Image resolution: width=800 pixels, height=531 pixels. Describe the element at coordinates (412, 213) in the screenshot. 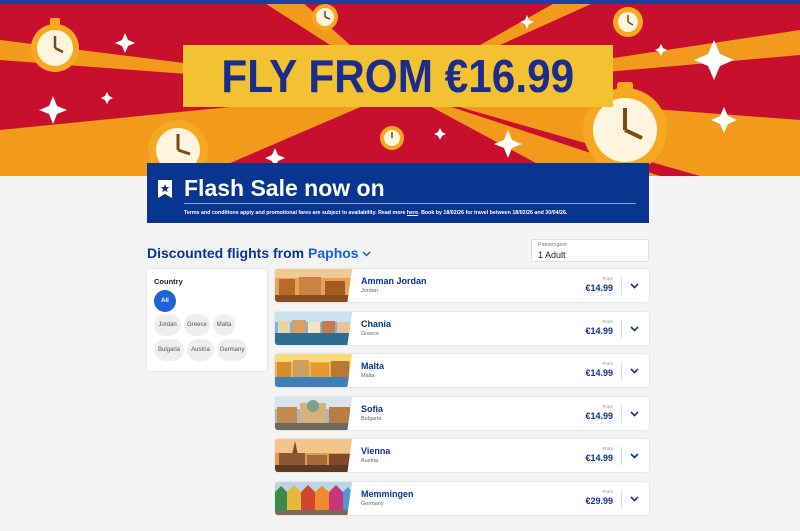

I see `terms-link: here` at that location.